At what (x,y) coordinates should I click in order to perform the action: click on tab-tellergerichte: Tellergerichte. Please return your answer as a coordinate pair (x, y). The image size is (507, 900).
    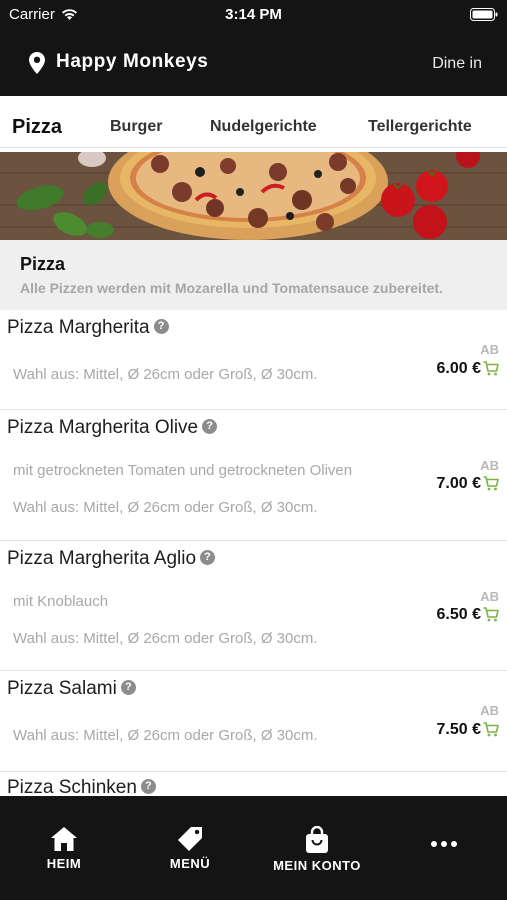
    Looking at the image, I should click on (420, 127).